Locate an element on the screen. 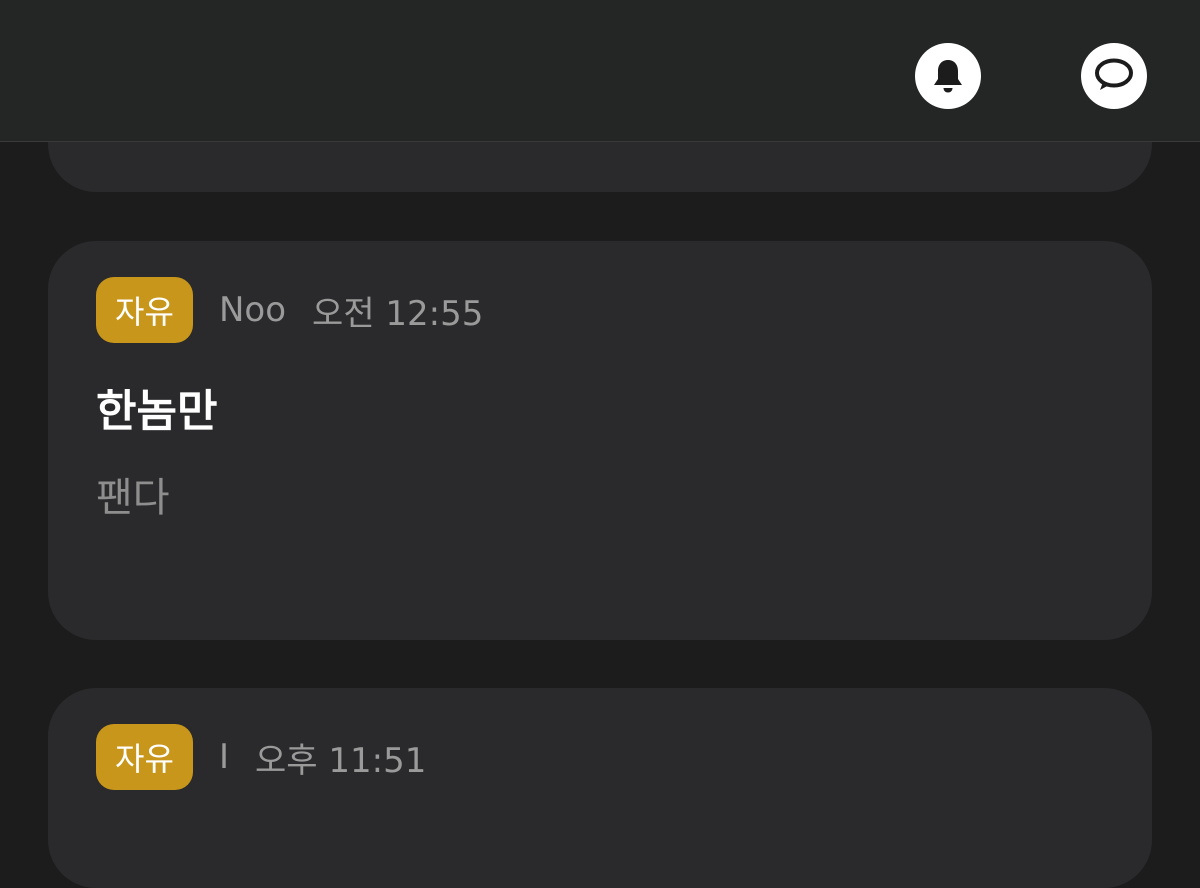 This screenshot has height=888, width=1200. bell-icon is located at coordinates (948, 76).